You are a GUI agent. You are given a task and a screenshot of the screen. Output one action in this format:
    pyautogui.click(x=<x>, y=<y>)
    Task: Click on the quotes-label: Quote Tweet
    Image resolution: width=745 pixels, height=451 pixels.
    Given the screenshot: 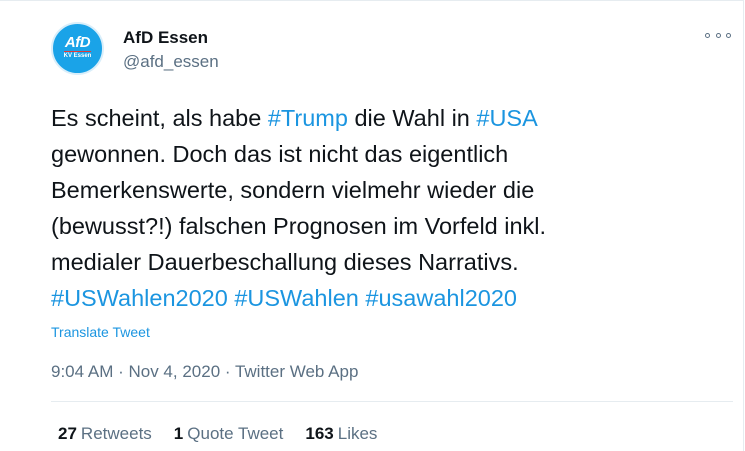 What is the action you would take?
    pyautogui.click(x=235, y=433)
    